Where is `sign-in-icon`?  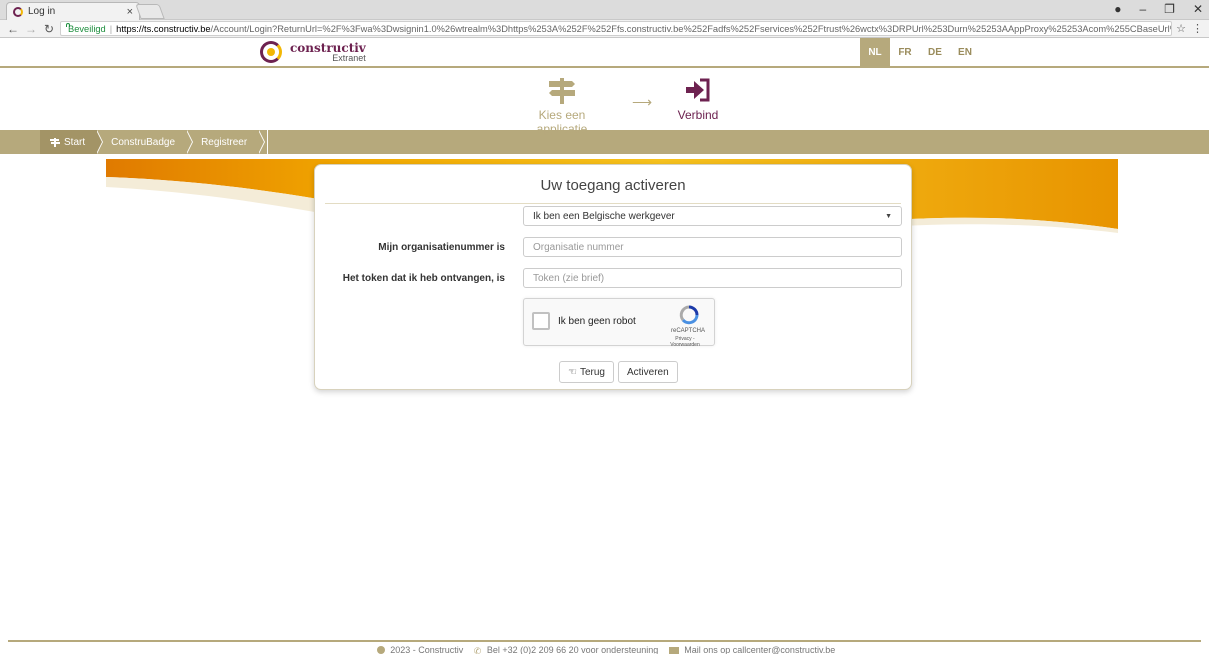 sign-in-icon is located at coordinates (698, 90).